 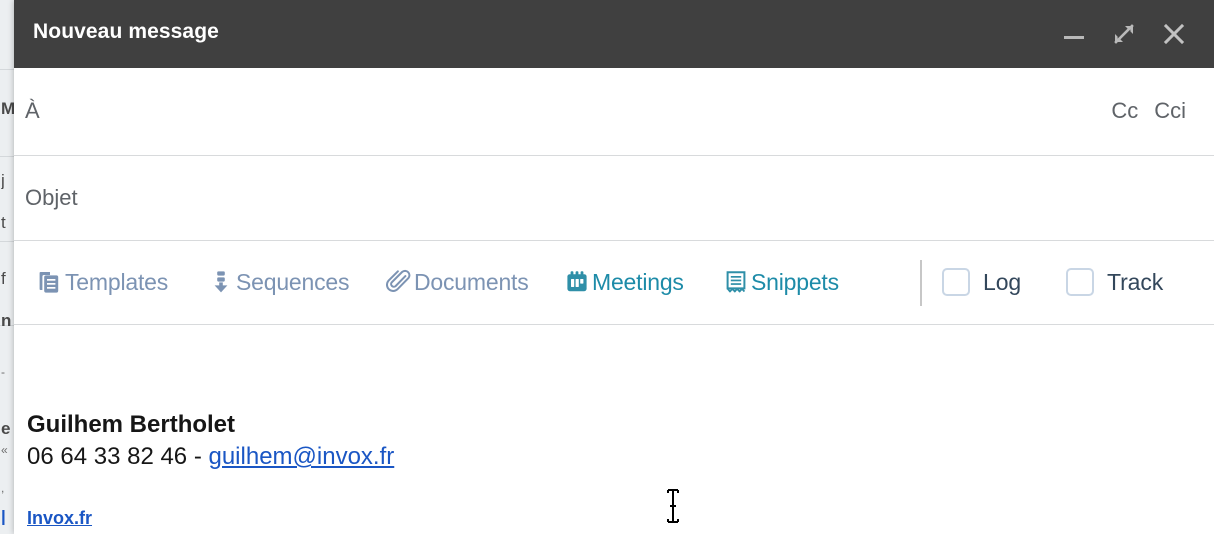 I want to click on bg-glyph: f, so click(x=3, y=278).